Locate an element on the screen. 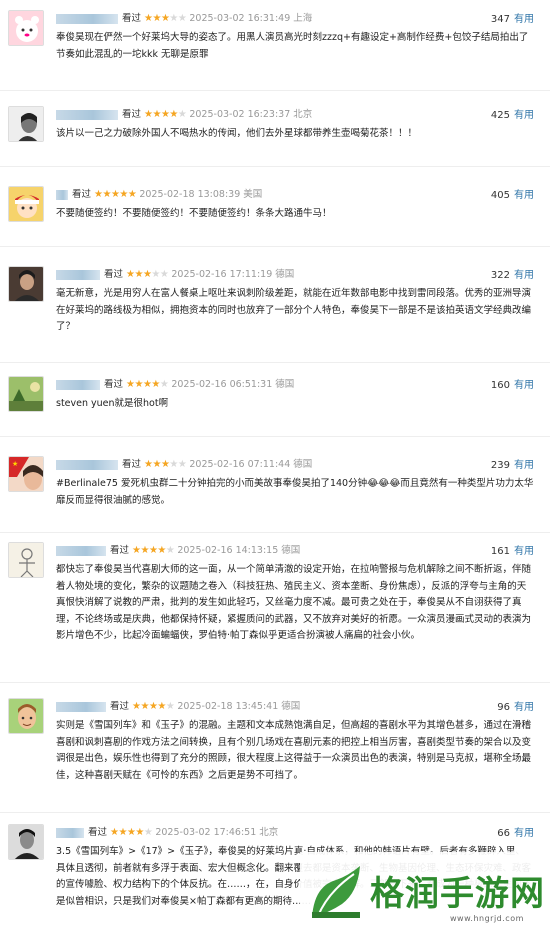  pink-cartoon-avatar-icon is located at coordinates (26, 28).